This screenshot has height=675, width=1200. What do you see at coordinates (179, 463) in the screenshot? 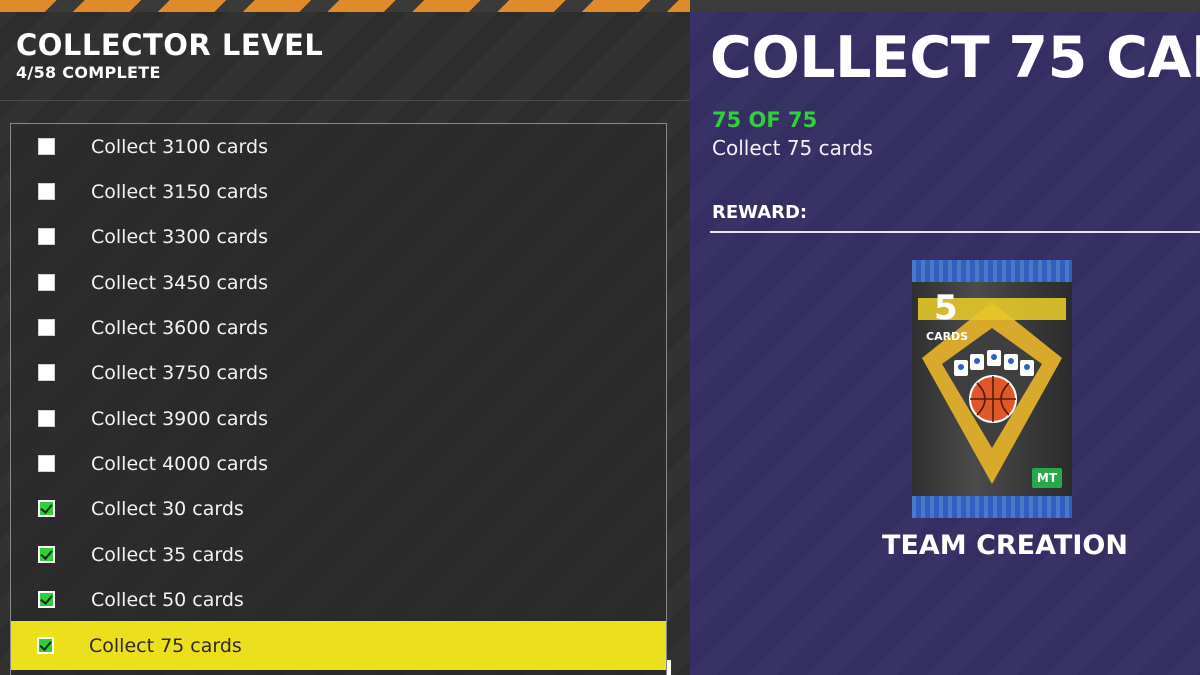
I see `list-item-label: Collect 4000 cards` at bounding box center [179, 463].